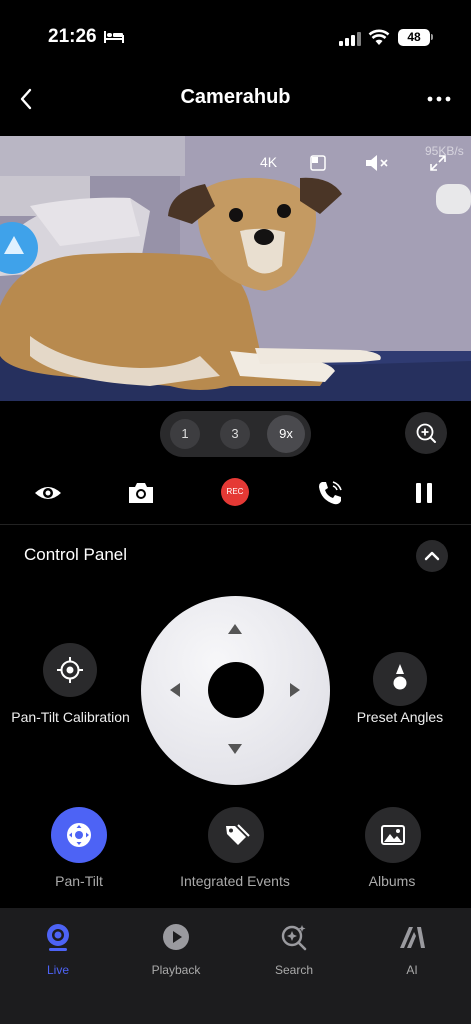  I want to click on pan-tilt-calibration-label: Pan-Tilt Calibration, so click(70, 717).